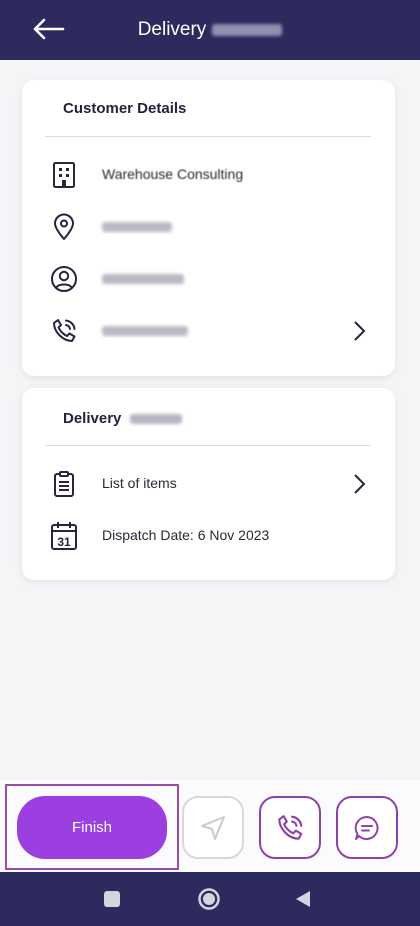  I want to click on svg-text: 31, so click(64, 542).